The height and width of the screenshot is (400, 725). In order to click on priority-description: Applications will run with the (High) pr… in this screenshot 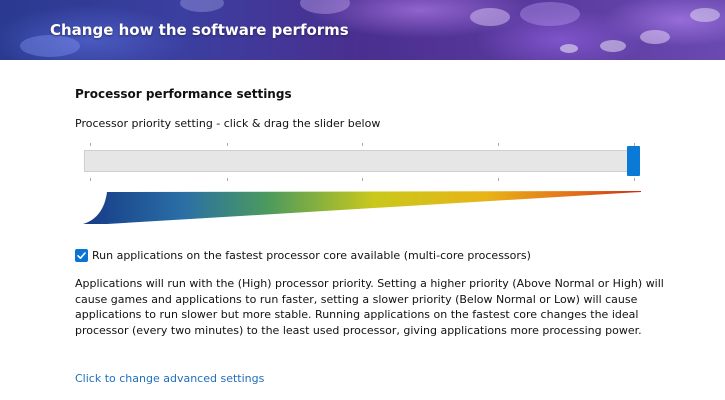, I will do `click(369, 307)`.